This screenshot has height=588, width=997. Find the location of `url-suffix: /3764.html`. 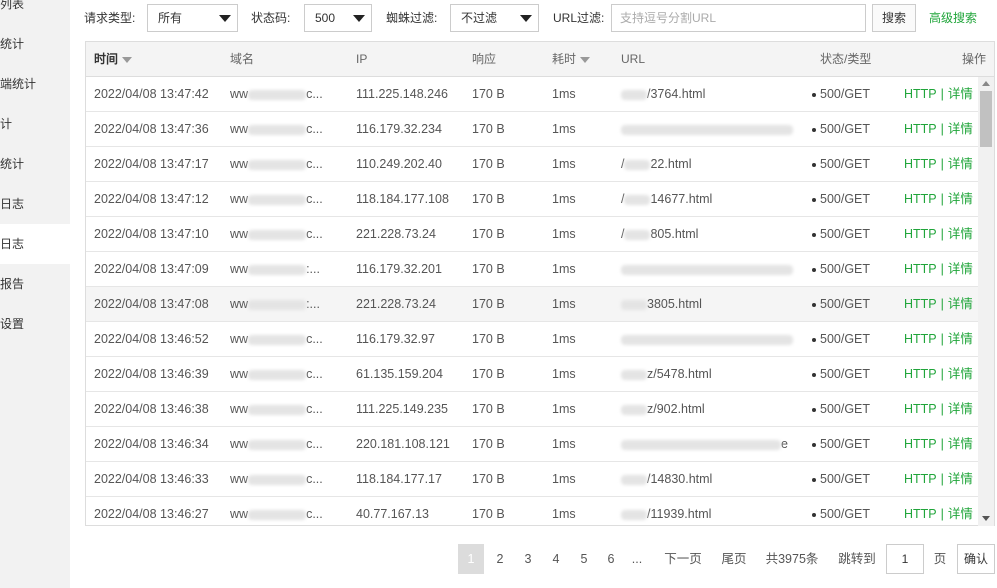

url-suffix: /3764.html is located at coordinates (676, 94).